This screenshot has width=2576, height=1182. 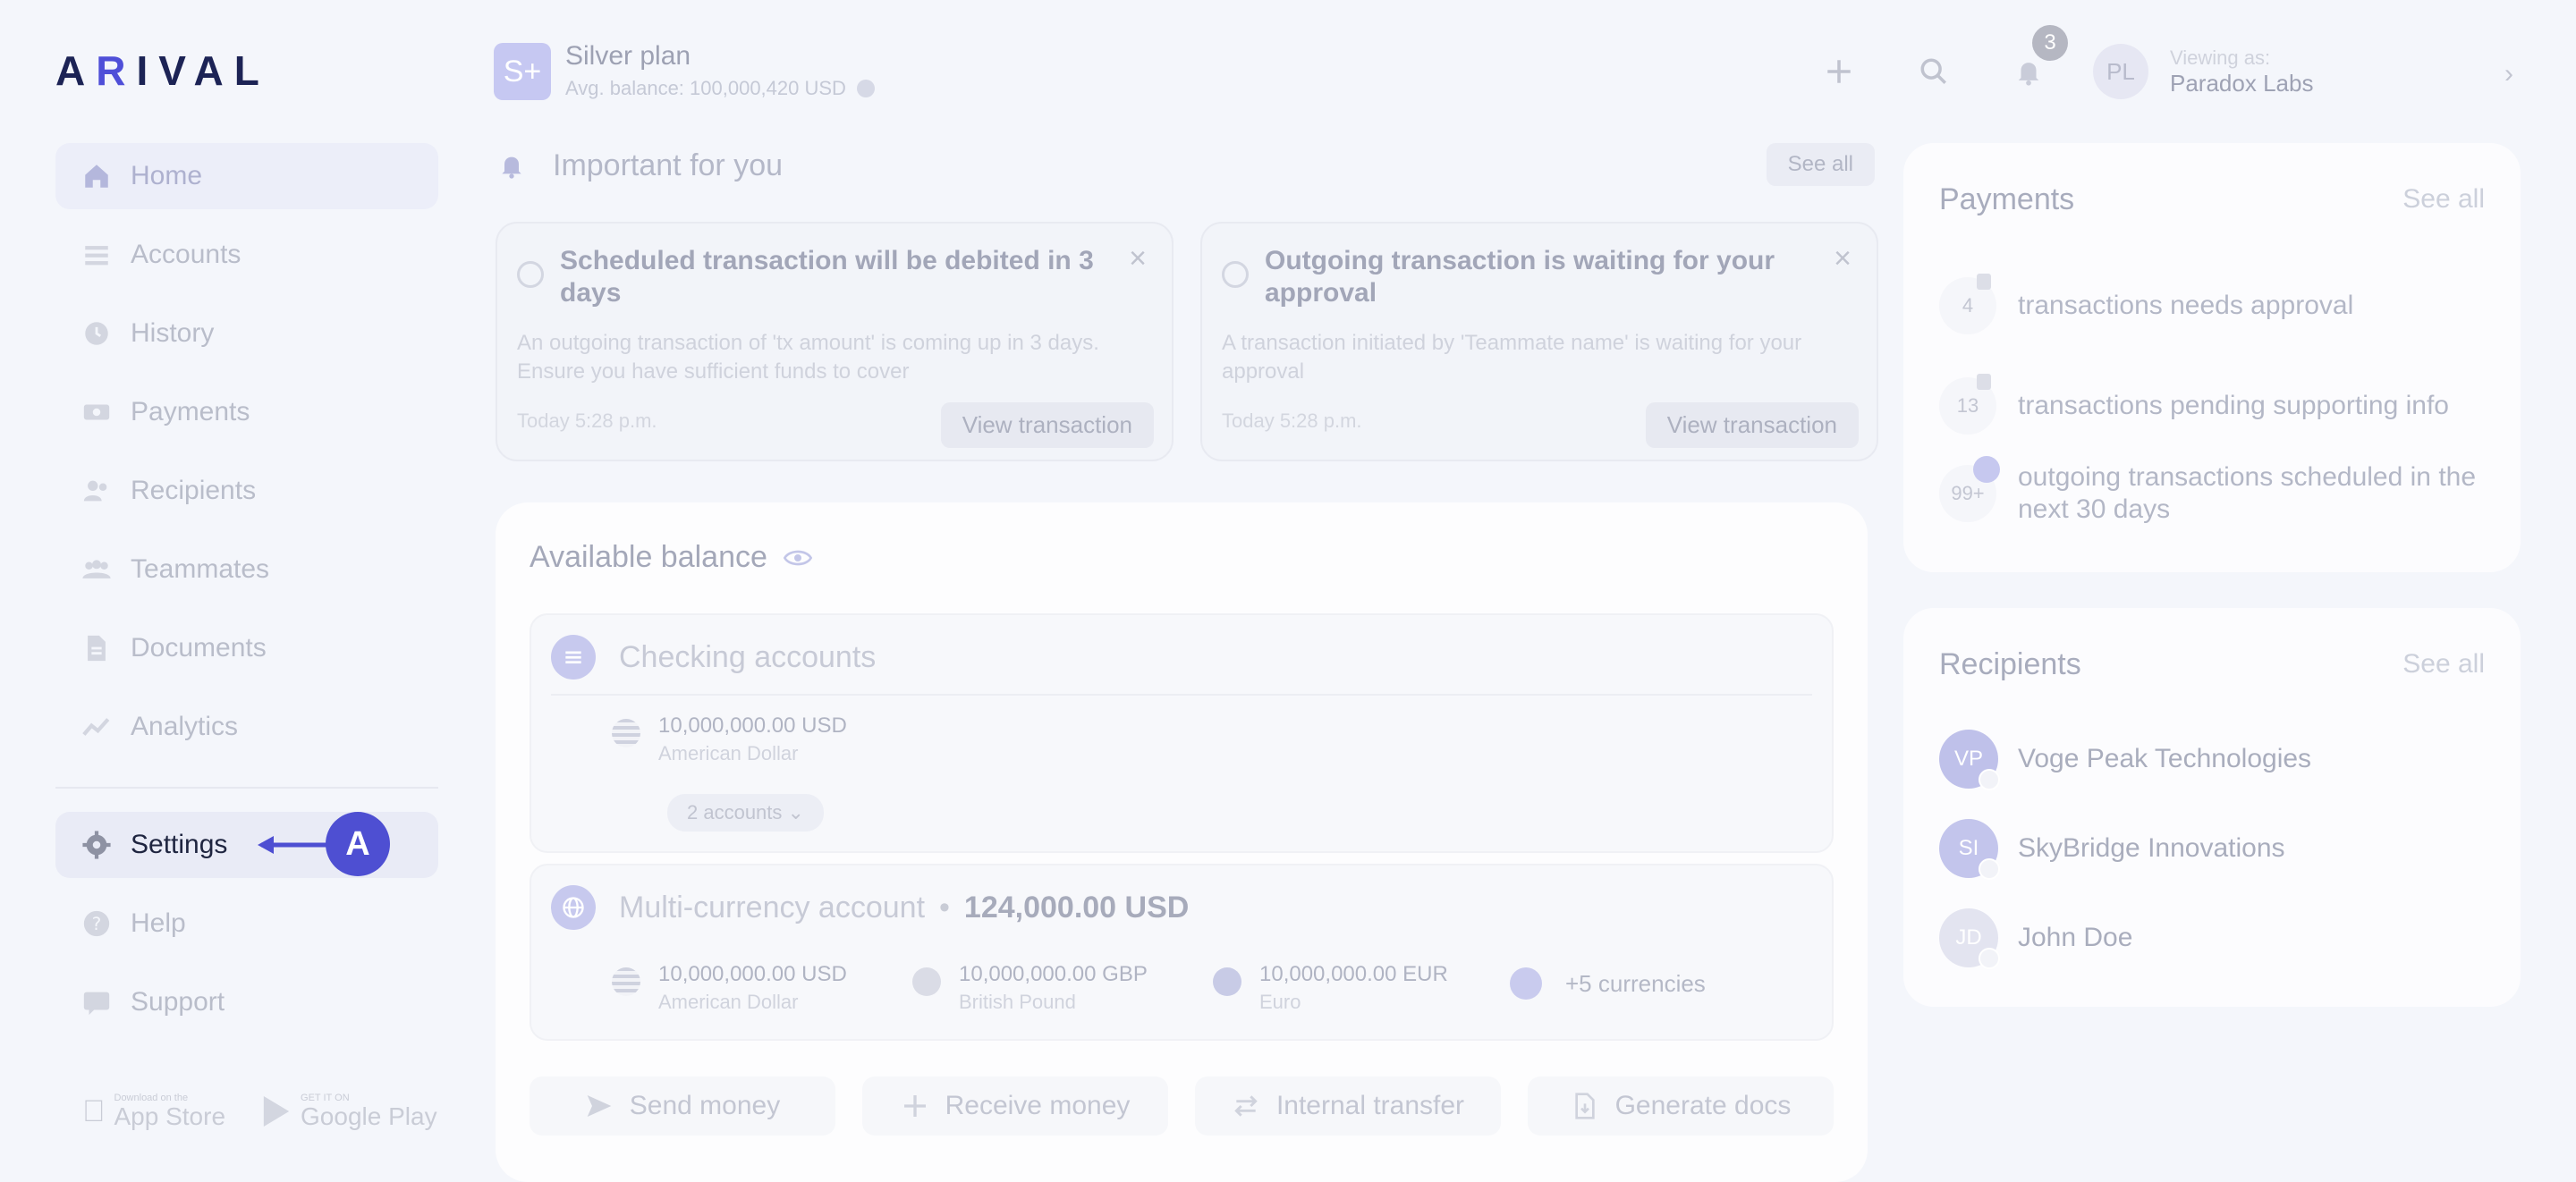 I want to click on multi-currency-header: Multi-currency account • 124,000.00 USD, so click(x=870, y=907).